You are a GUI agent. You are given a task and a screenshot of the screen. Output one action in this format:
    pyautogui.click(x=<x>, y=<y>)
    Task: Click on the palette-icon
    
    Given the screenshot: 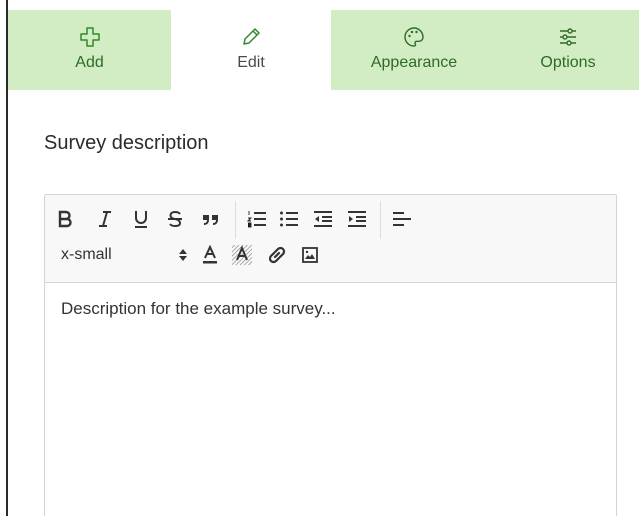 What is the action you would take?
    pyautogui.click(x=414, y=37)
    